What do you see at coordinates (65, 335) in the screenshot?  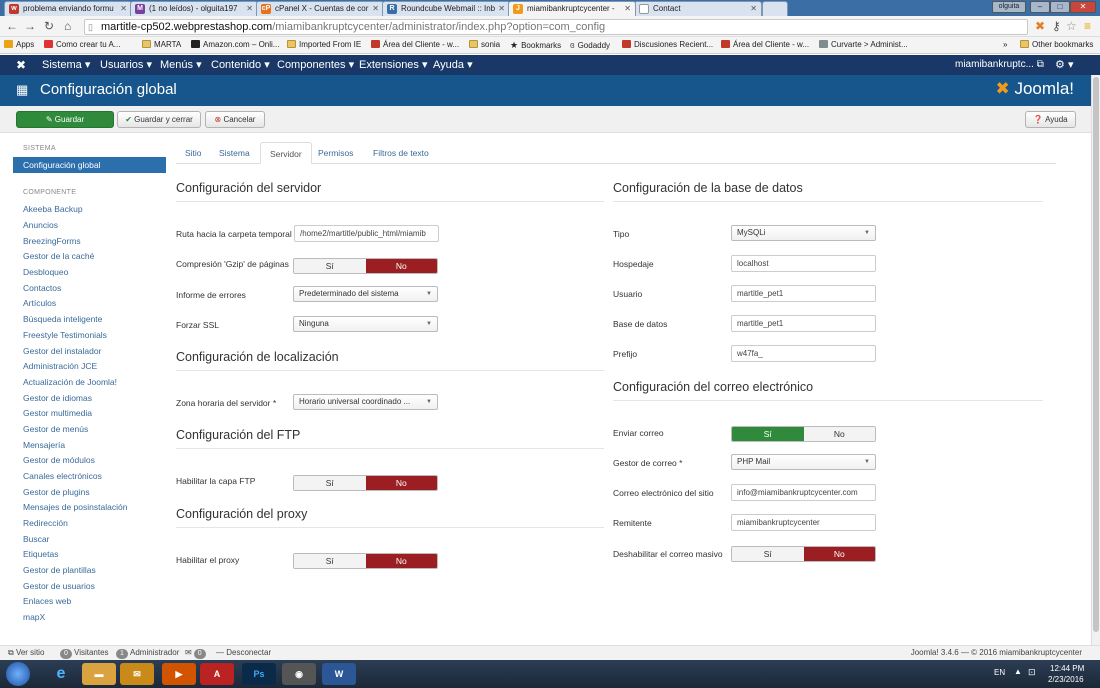 I see `sidebar-item: Freestyle Testimonials` at bounding box center [65, 335].